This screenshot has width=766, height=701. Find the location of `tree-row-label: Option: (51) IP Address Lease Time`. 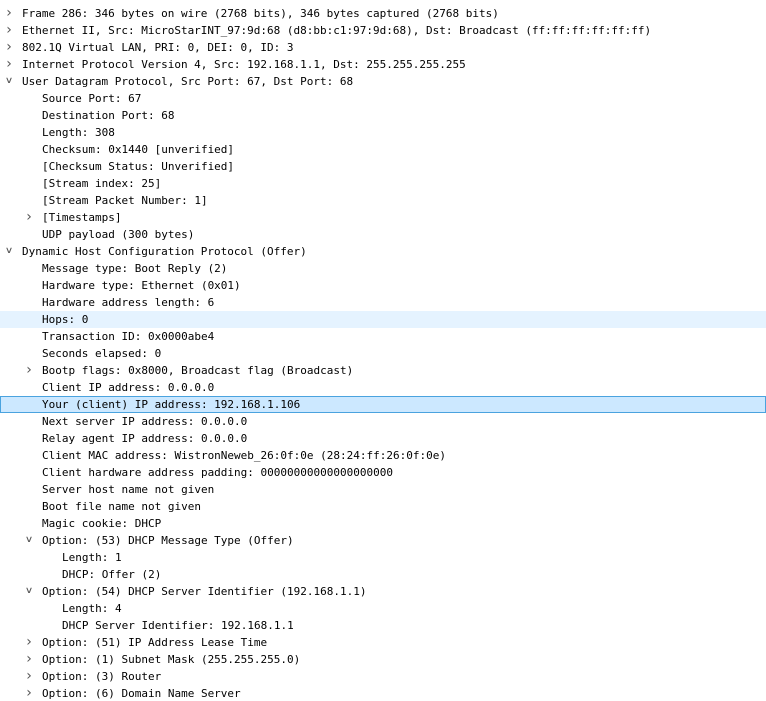

tree-row-label: Option: (51) IP Address Lease Time is located at coordinates (155, 642).